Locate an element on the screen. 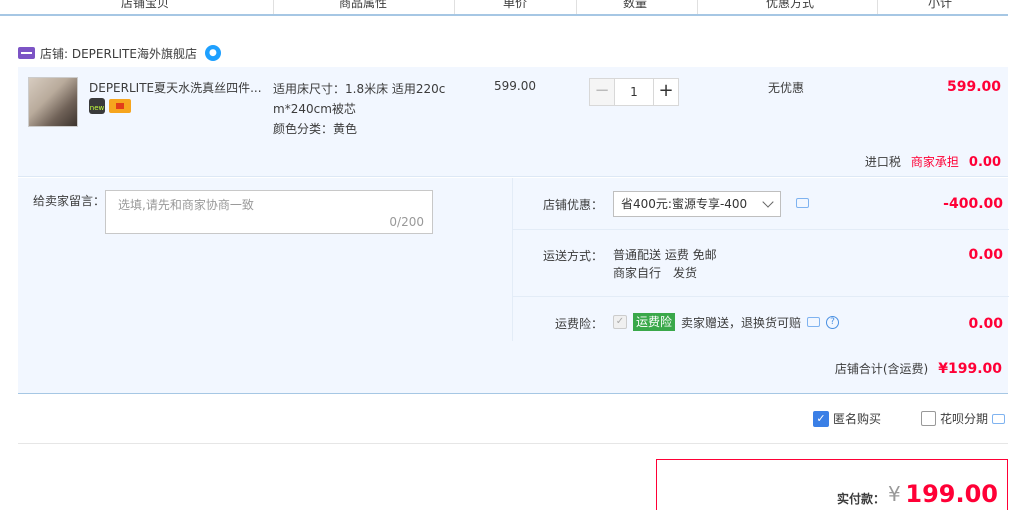  payment-value: 199.00 is located at coordinates (951, 494).